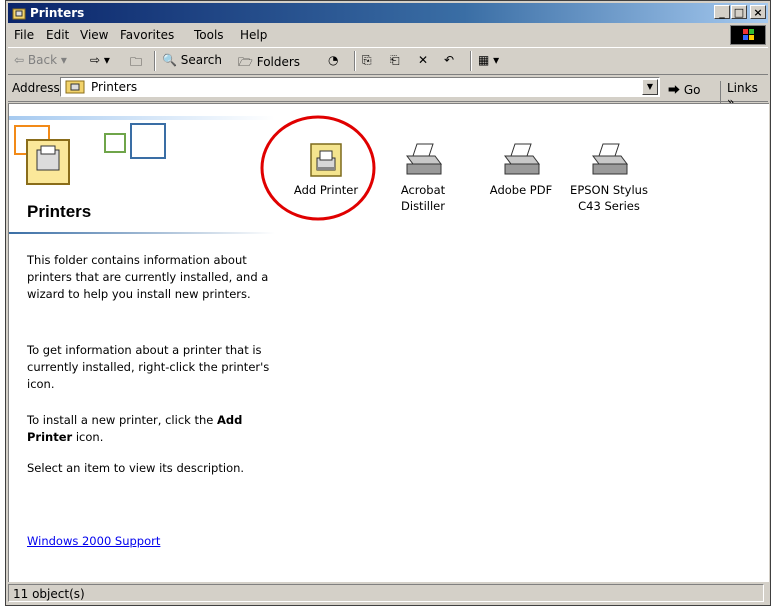 Image resolution: width=773 pixels, height=607 pixels. Describe the element at coordinates (88, 437) in the screenshot. I see `install-text-end: icon.` at that location.